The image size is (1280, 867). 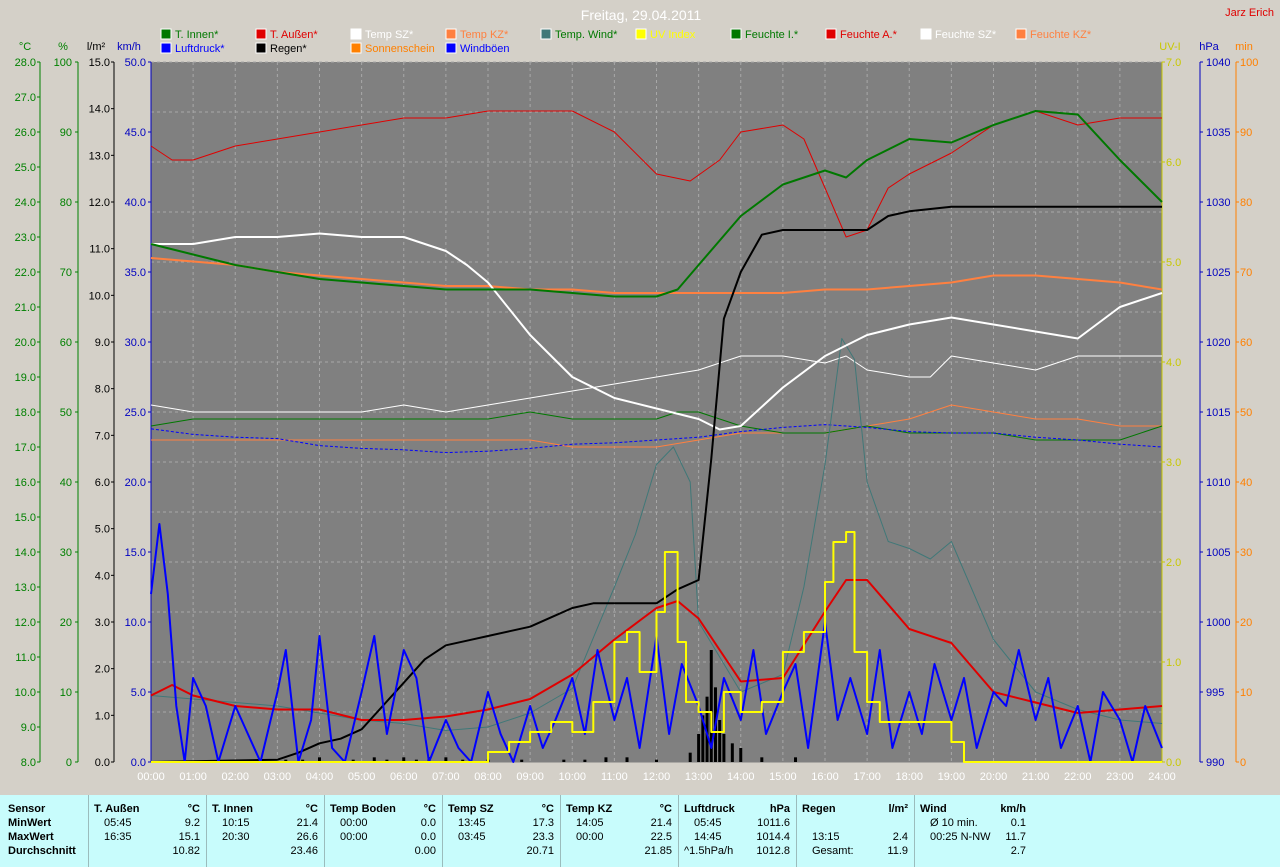 I want to click on axis-tick-label: 24.0, so click(x=25, y=203).